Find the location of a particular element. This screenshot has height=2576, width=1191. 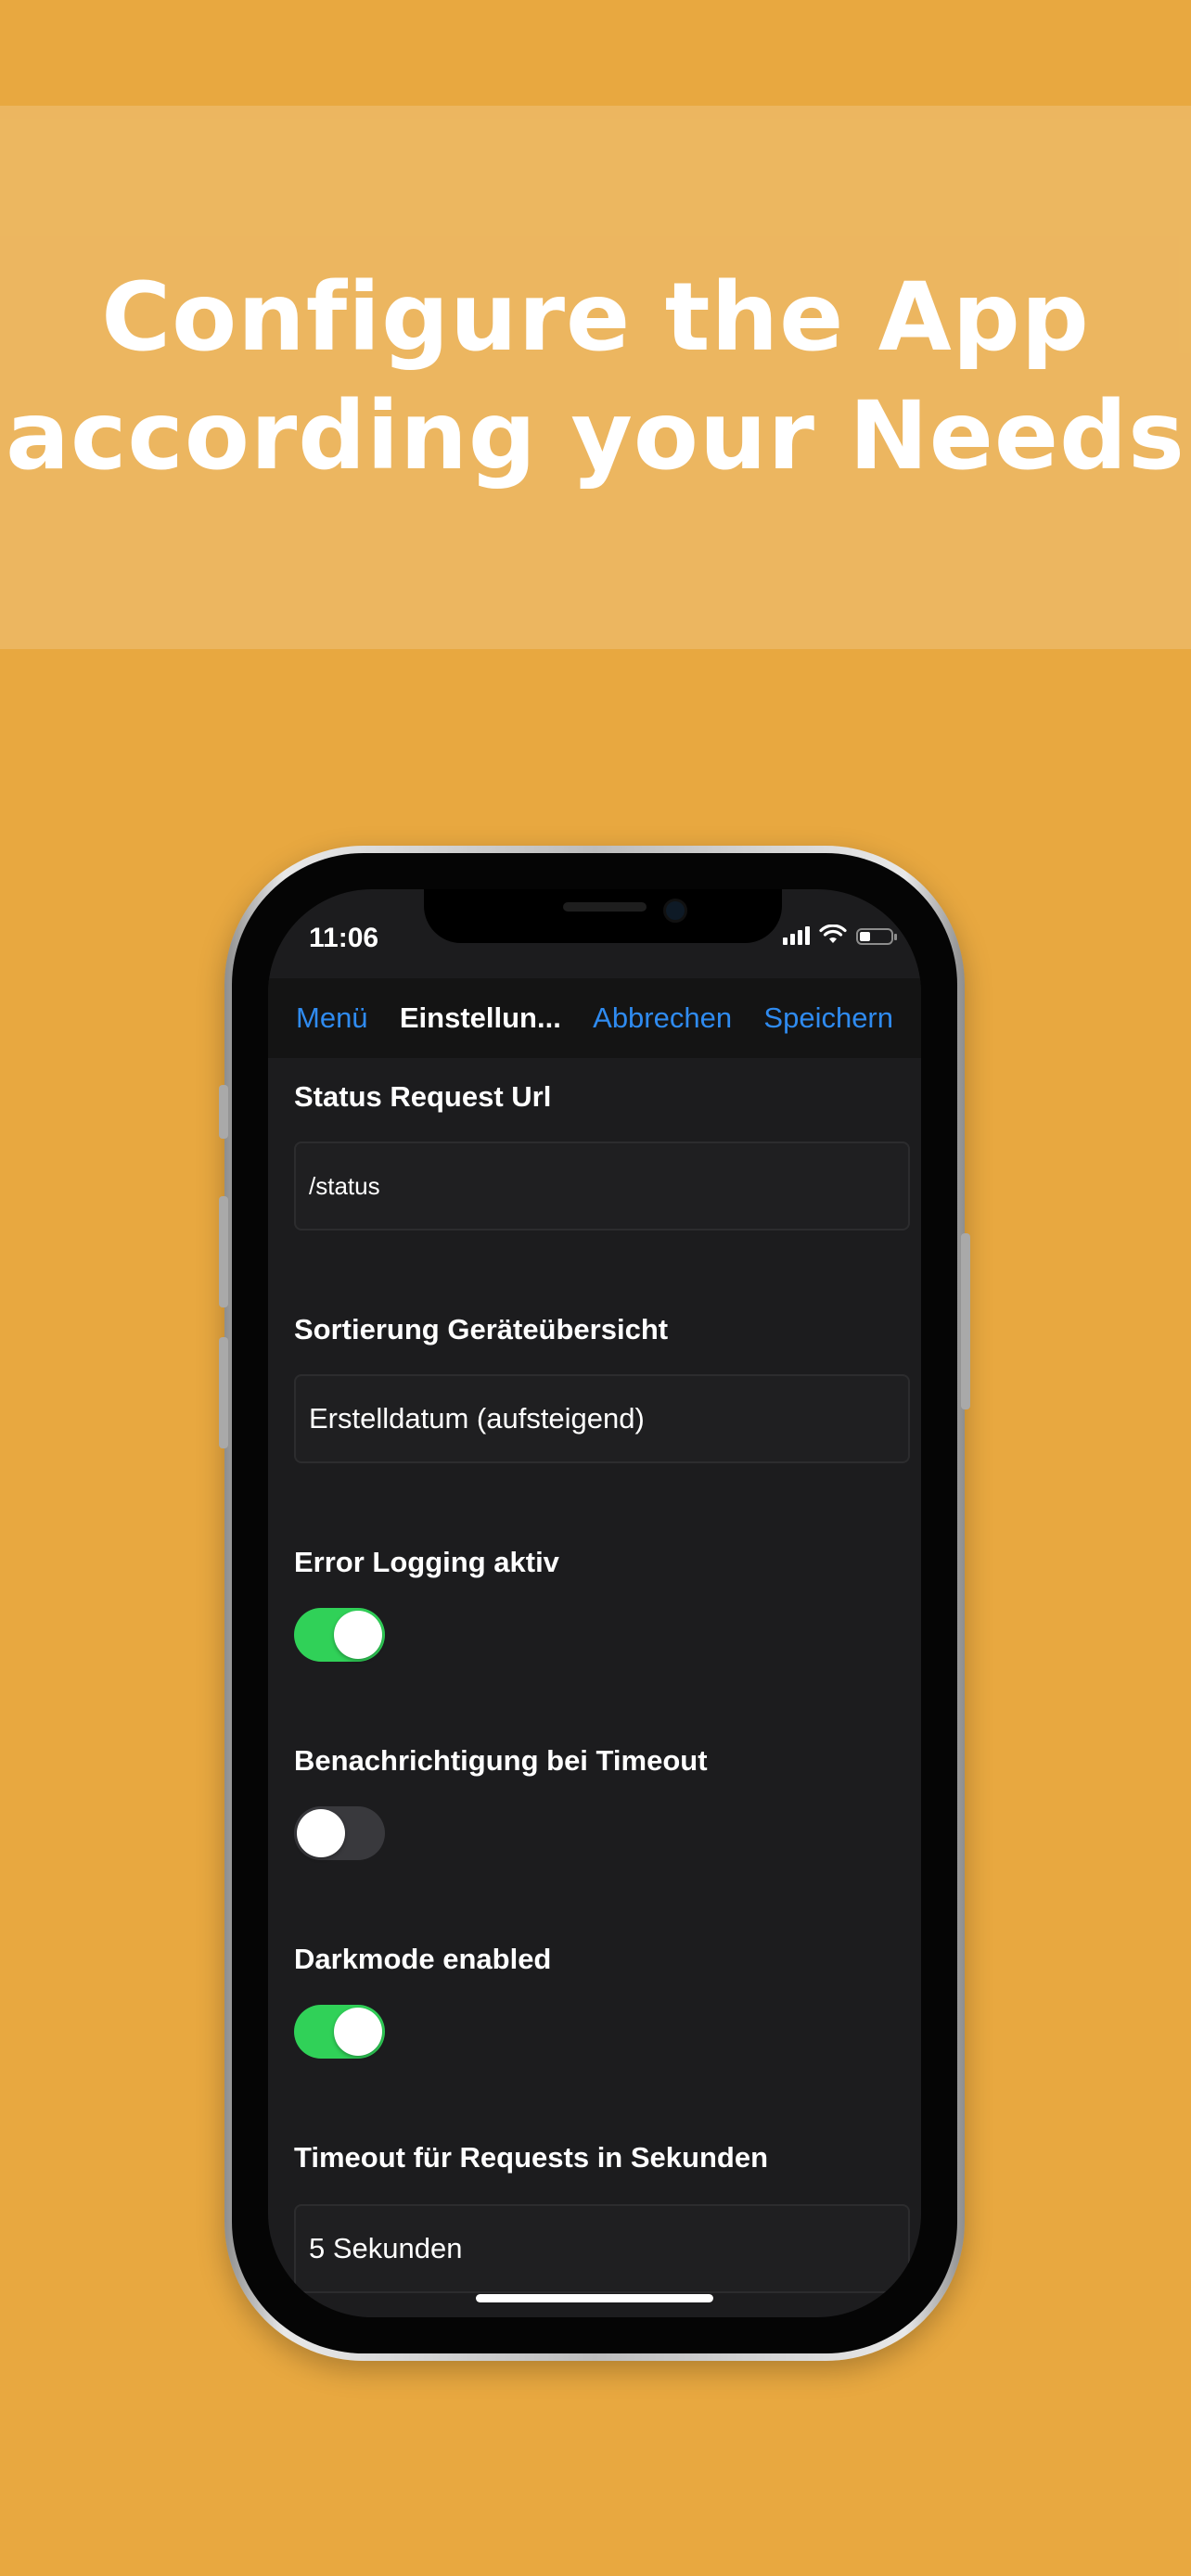

status-url-label: Status Request Url is located at coordinates (423, 1096).